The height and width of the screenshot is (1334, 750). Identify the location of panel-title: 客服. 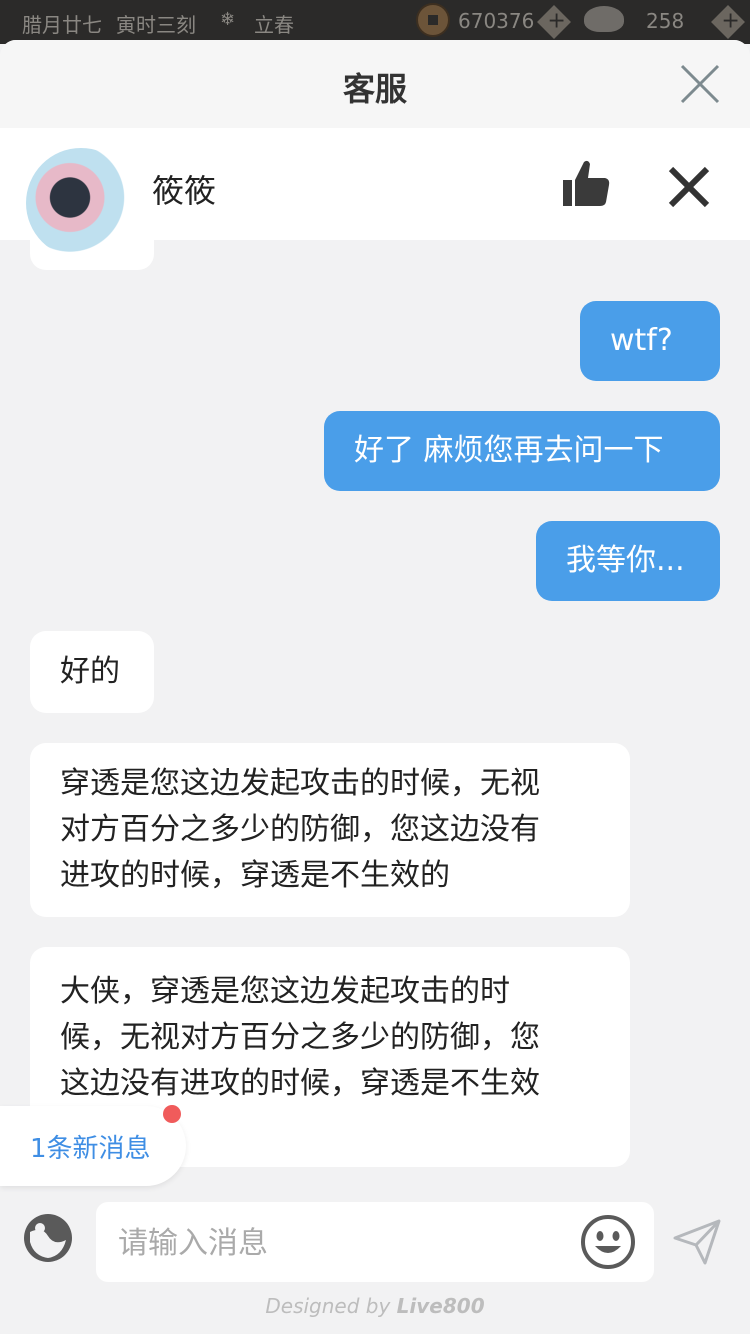
(374, 89).